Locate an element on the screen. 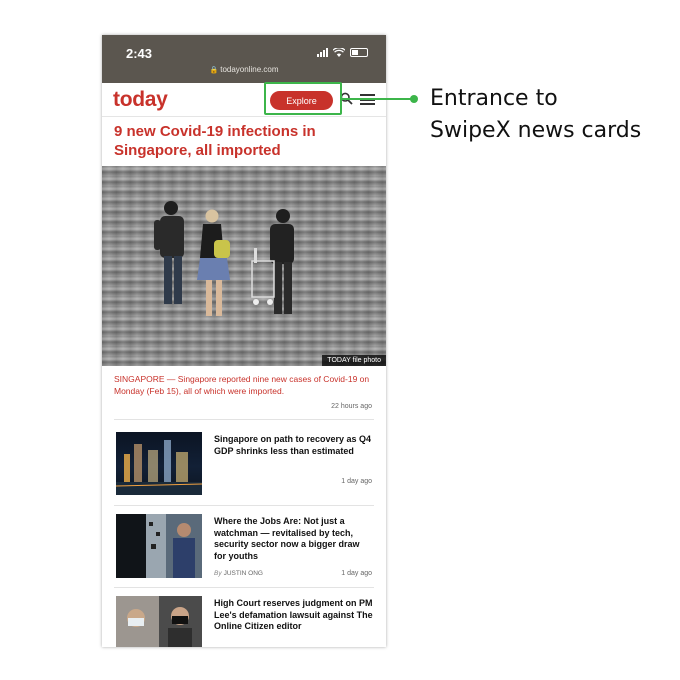 The height and width of the screenshot is (680, 680). status-icons is located at coordinates (342, 52).